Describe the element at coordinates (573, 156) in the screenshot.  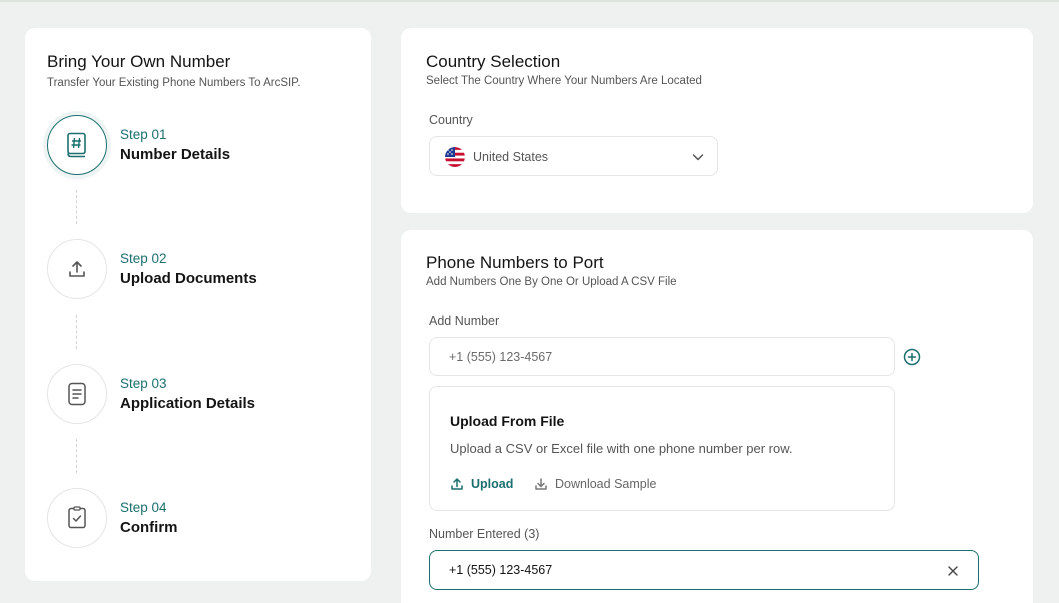
I see `country-select: United States` at that location.